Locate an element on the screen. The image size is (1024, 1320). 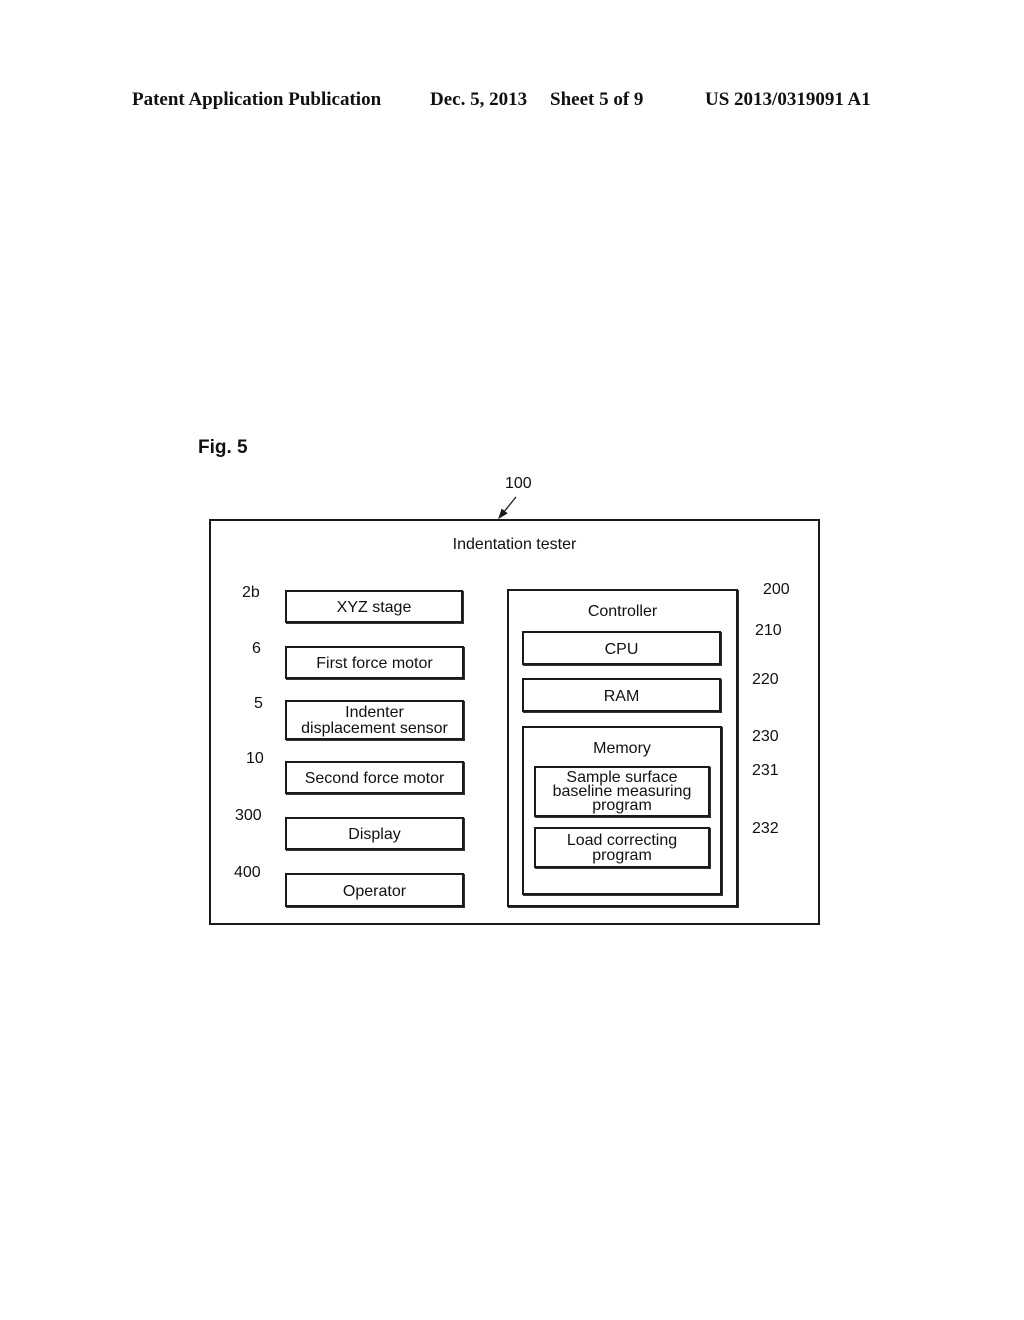
ram-label: RAM is located at coordinates (621, 696).